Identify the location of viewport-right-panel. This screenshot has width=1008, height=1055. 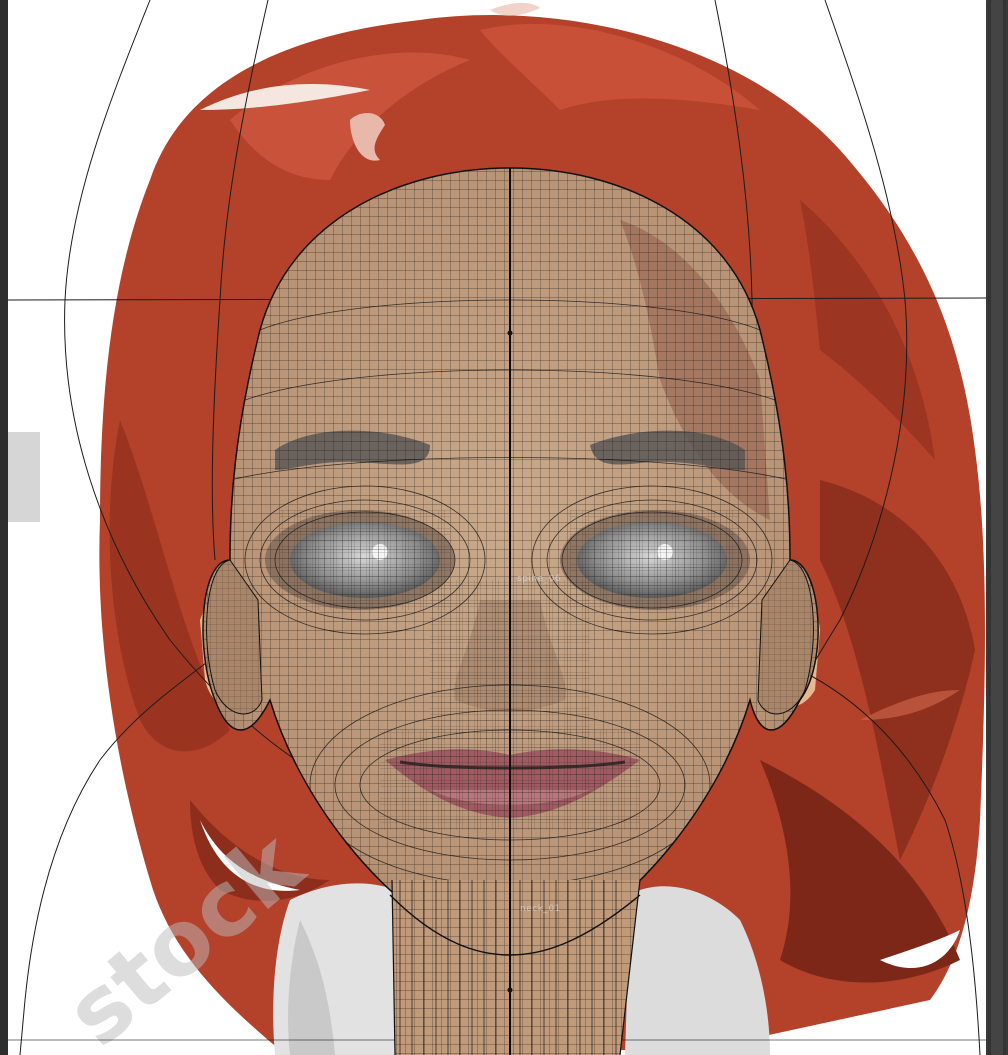
(997, 527).